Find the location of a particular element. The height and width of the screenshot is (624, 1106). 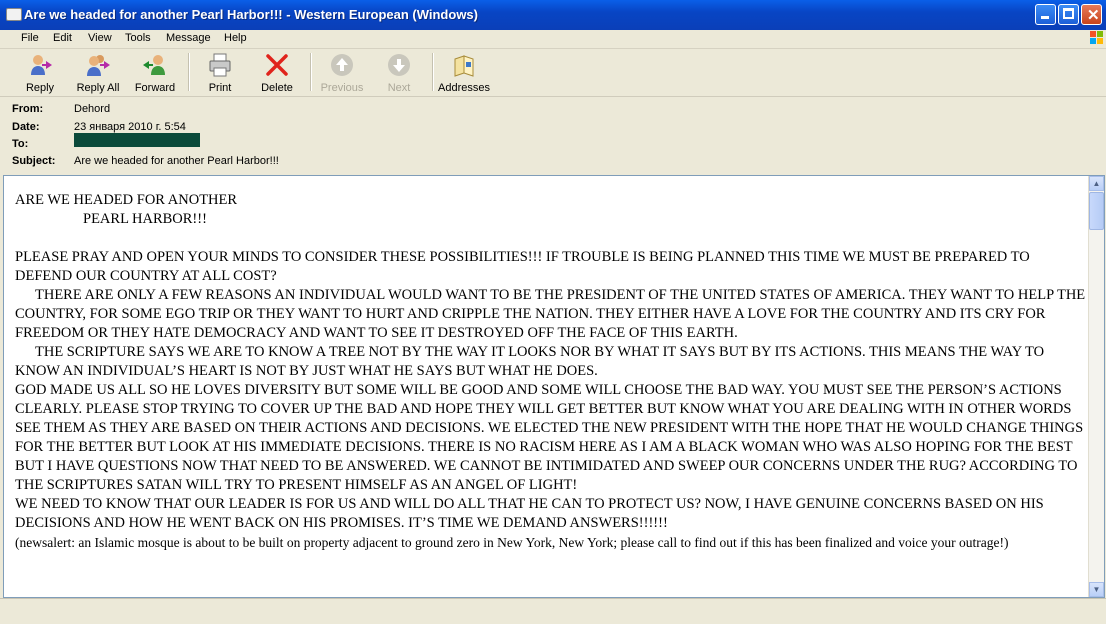

menu-bar: File Edit View Tools Message Help is located at coordinates (553, 39).